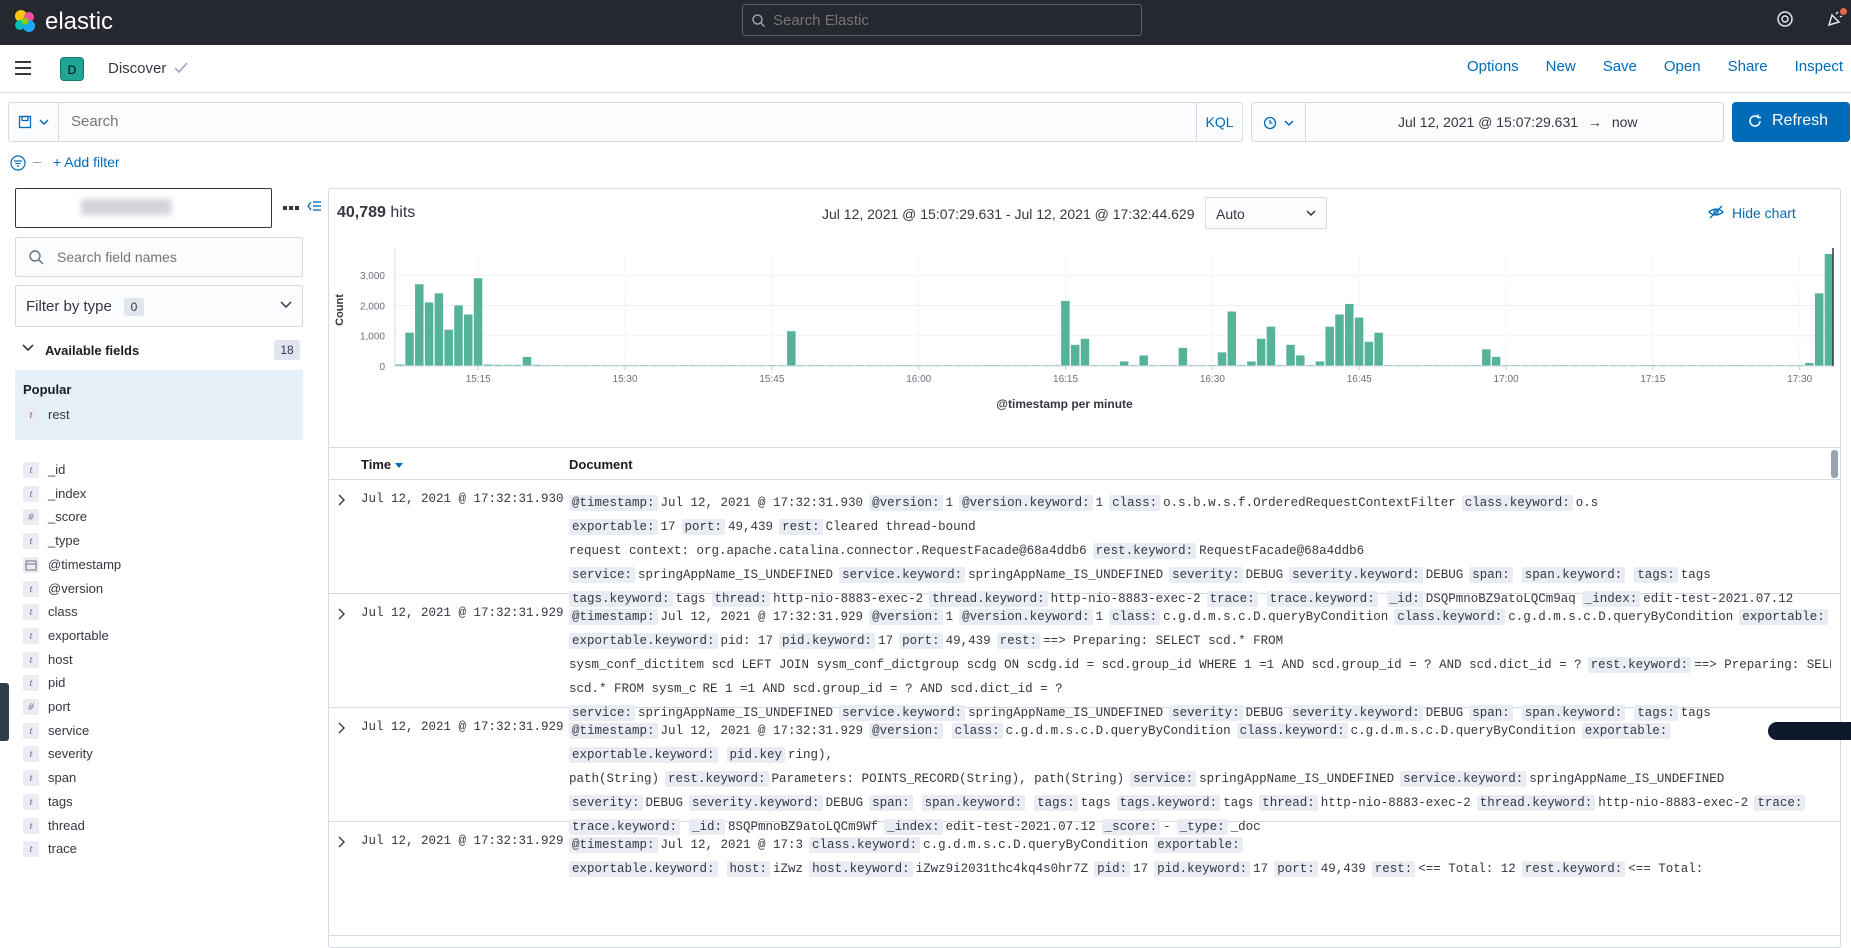 Image resolution: width=1851 pixels, height=948 pixels. What do you see at coordinates (163, 683) in the screenshot?
I see `field-item: t pid` at bounding box center [163, 683].